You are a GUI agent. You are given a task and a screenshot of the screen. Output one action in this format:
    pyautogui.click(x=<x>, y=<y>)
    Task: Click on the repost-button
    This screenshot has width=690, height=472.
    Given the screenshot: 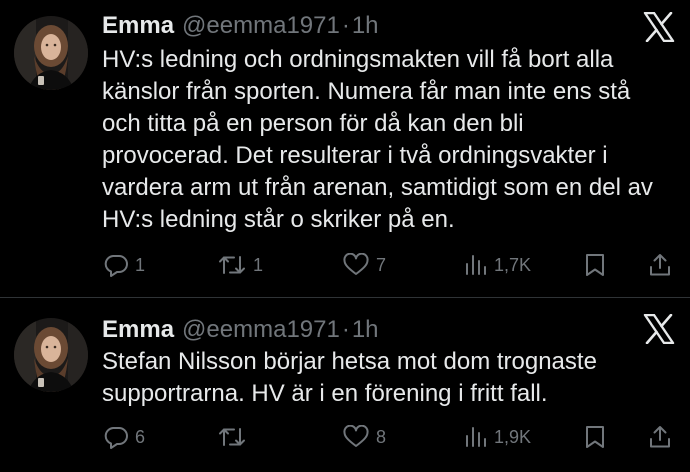 What is the action you would take?
    pyautogui.click(x=235, y=437)
    